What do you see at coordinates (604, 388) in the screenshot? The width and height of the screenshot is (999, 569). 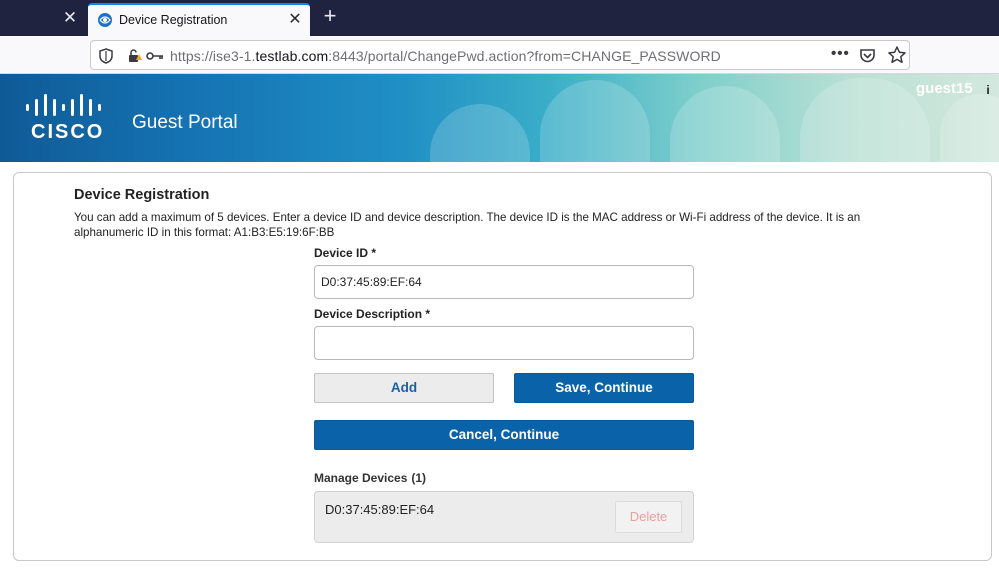 I see `save-continue-button: Save, Continue` at bounding box center [604, 388].